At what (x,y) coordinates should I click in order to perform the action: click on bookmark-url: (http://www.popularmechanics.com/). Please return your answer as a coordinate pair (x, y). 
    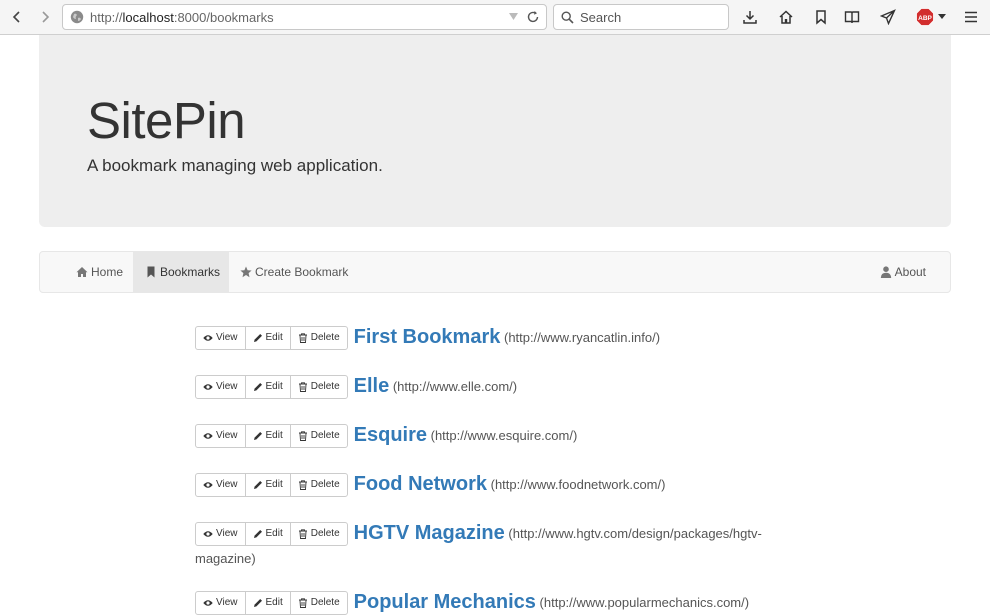
    Looking at the image, I should click on (644, 602).